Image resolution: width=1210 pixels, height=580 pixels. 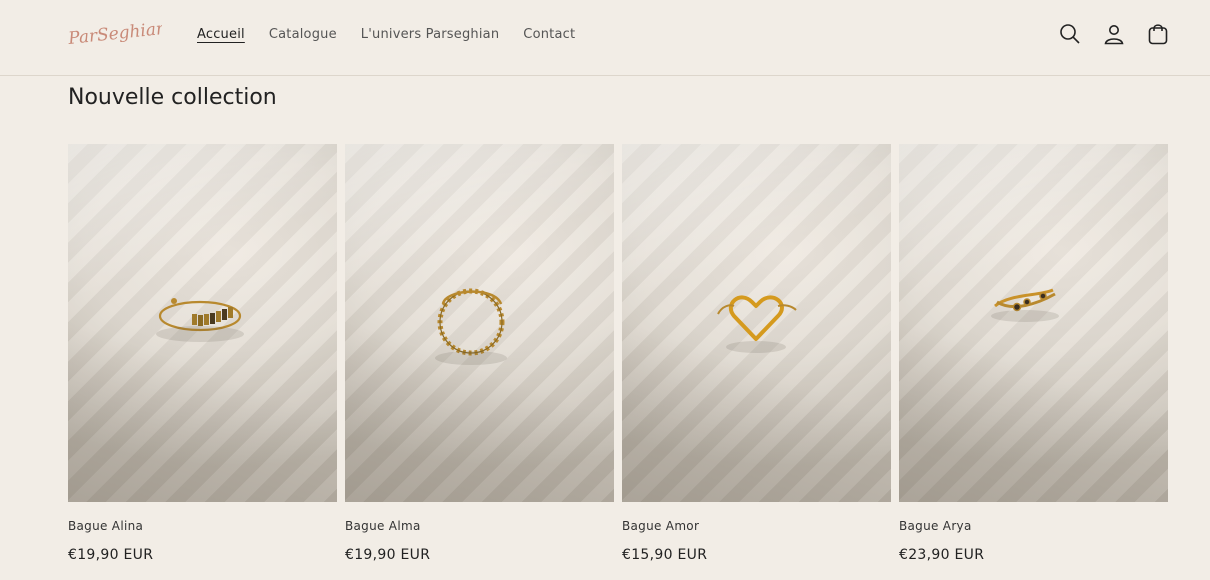 What do you see at coordinates (479, 526) in the screenshot?
I see `product-name: Bague Alma` at bounding box center [479, 526].